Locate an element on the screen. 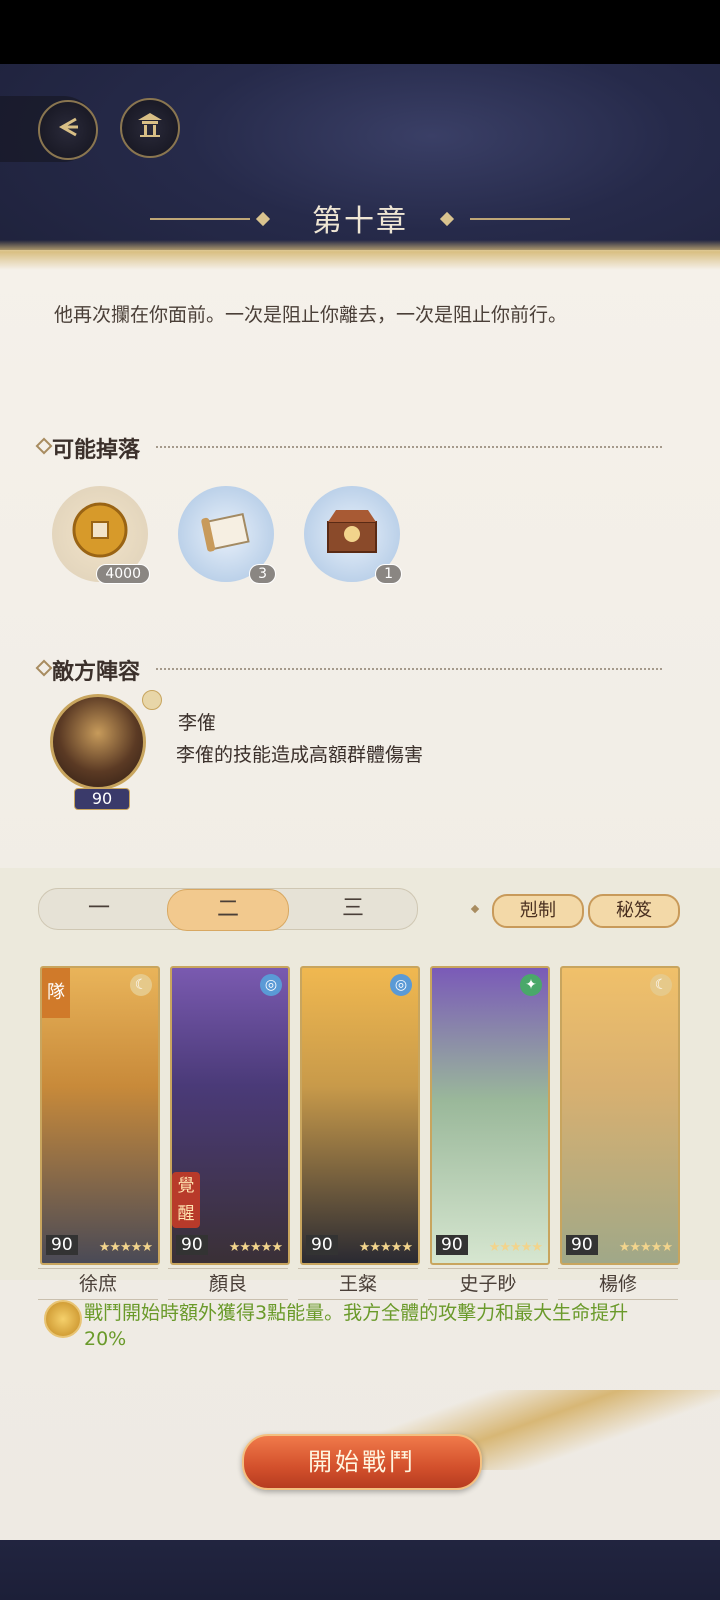 The height and width of the screenshot is (1600, 720). drop-count: 1 is located at coordinates (388, 574).